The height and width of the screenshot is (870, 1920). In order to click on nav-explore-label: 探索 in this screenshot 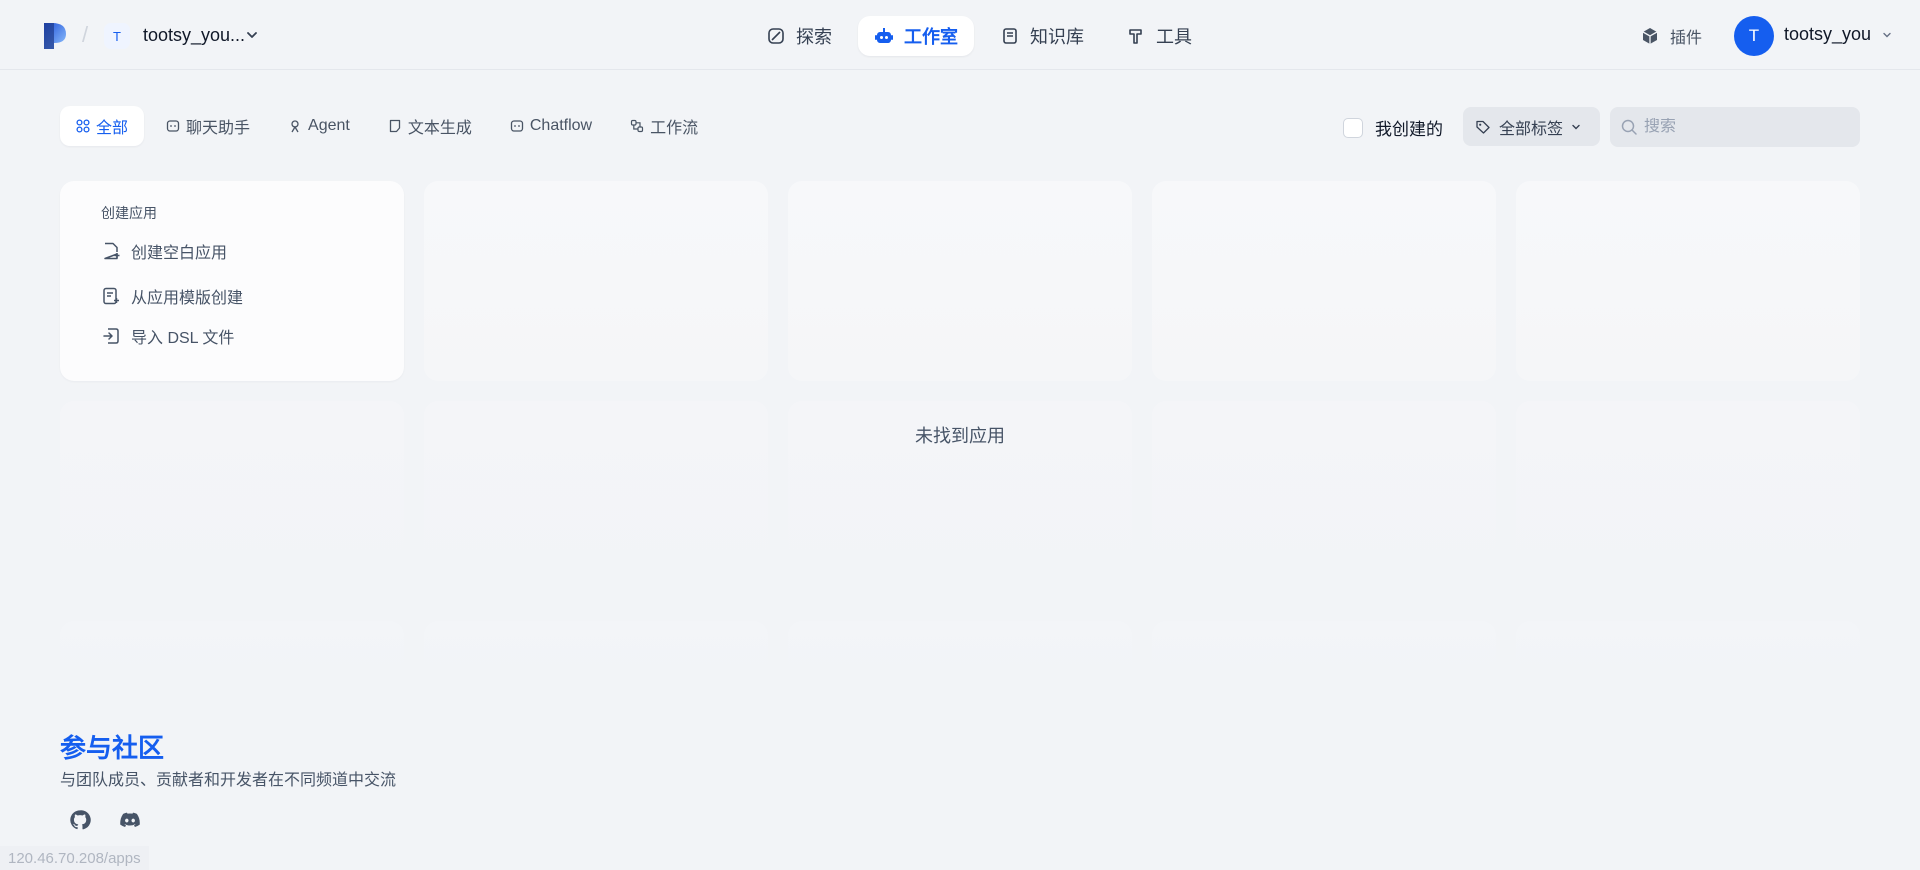, I will do `click(814, 37)`.